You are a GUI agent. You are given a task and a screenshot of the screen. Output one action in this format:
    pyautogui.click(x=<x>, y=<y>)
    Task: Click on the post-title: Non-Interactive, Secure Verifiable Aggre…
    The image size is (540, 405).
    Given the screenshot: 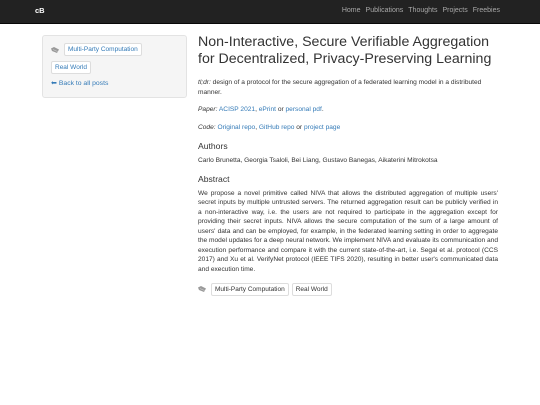 What is the action you would take?
    pyautogui.click(x=345, y=50)
    